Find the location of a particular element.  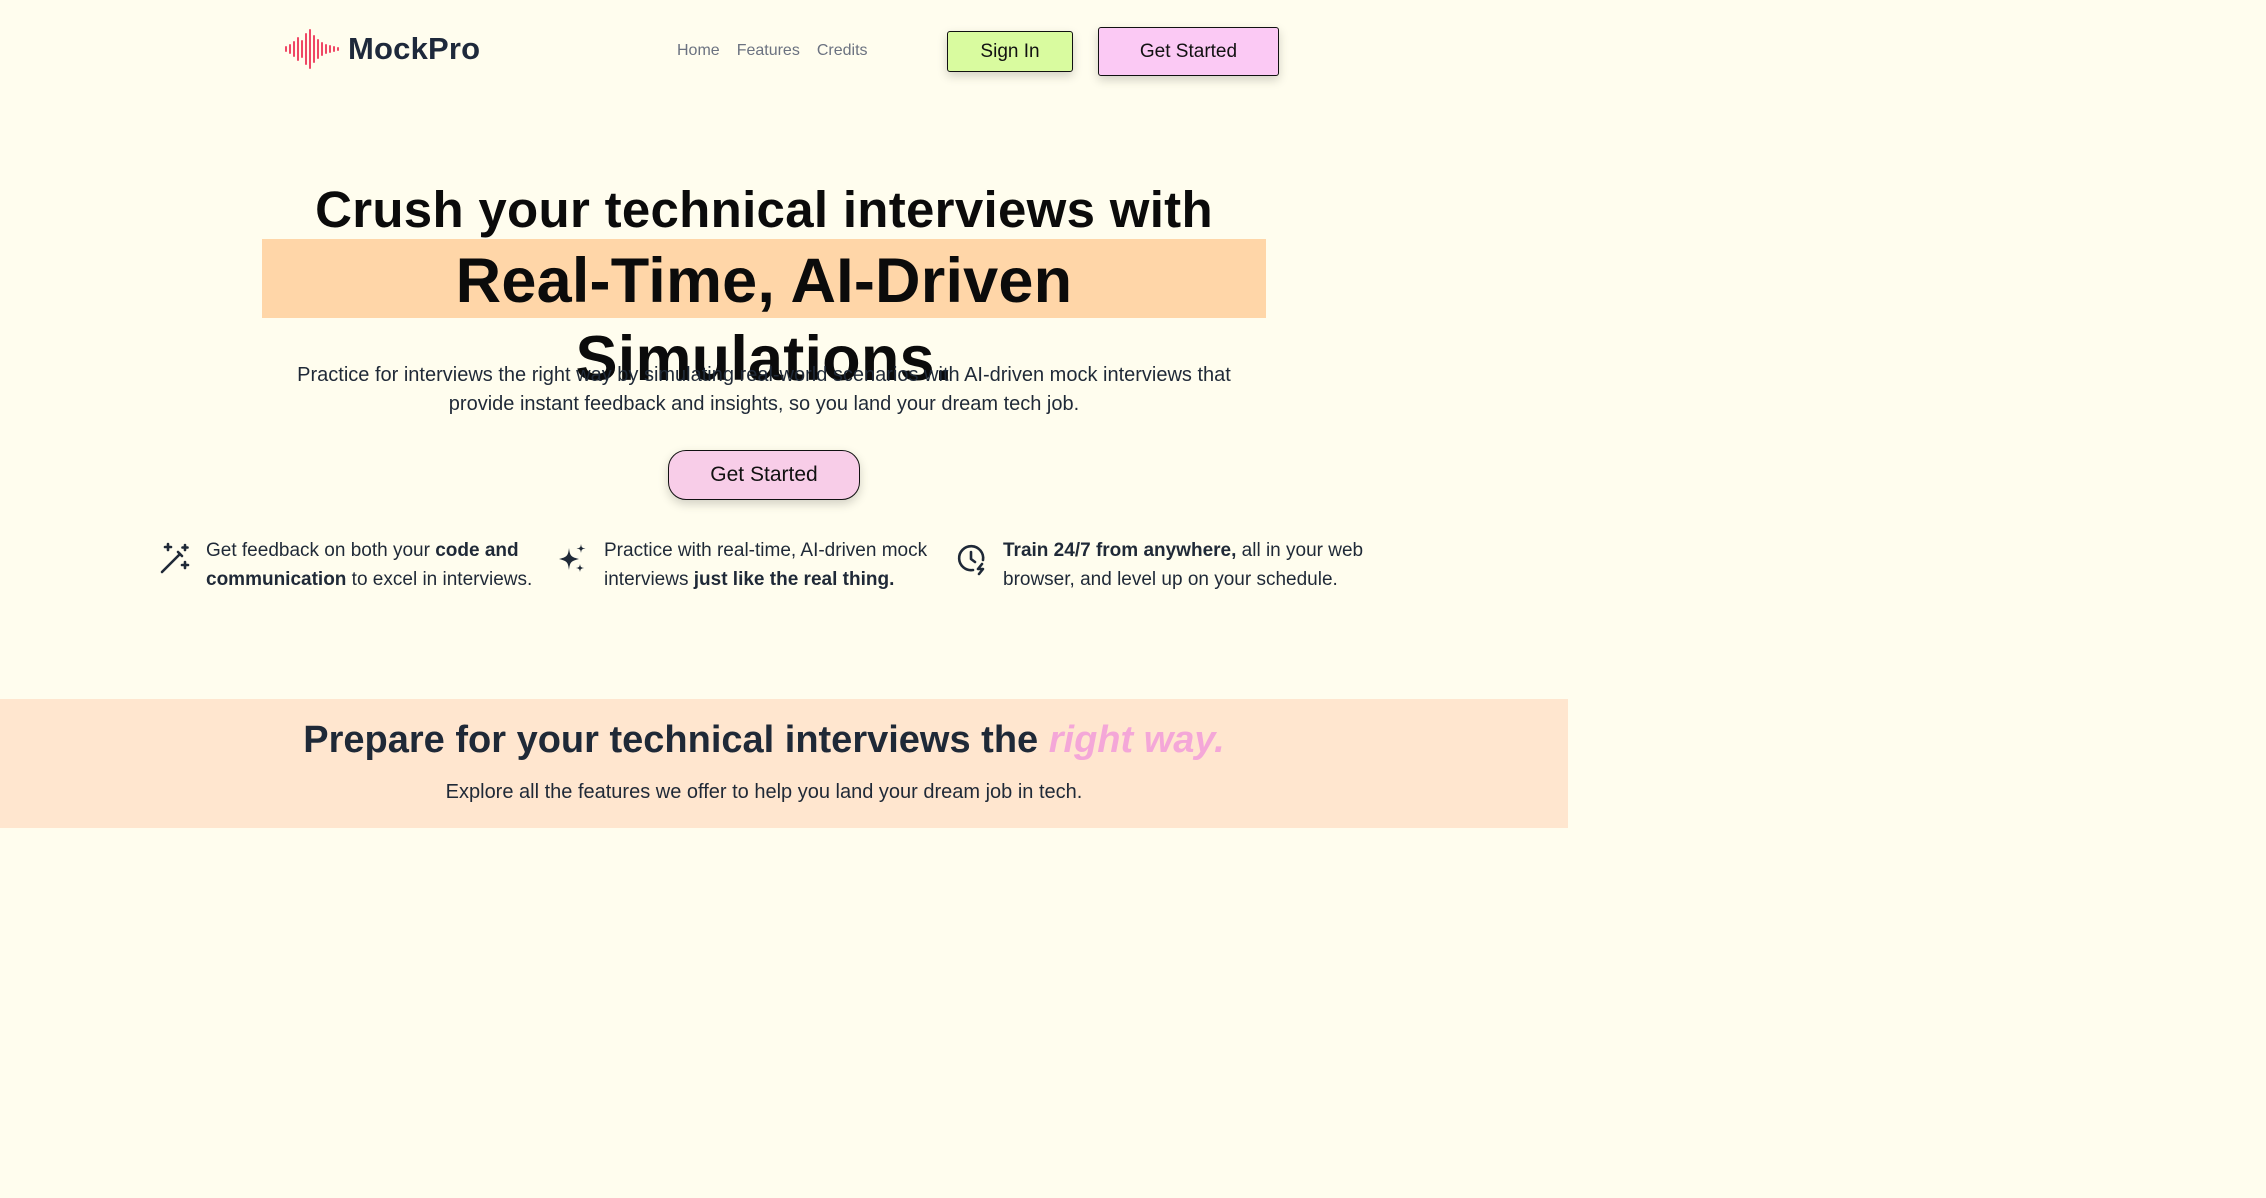

feature-text-part: to excel in interviews. is located at coordinates (439, 579).